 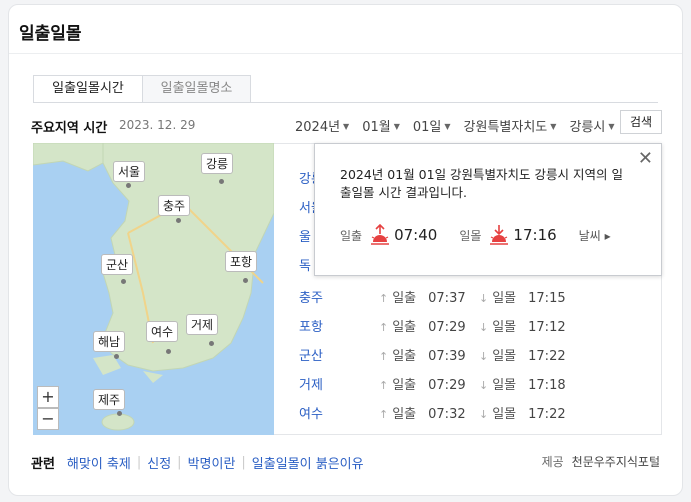 I want to click on provider-label: 제공, so click(x=552, y=462).